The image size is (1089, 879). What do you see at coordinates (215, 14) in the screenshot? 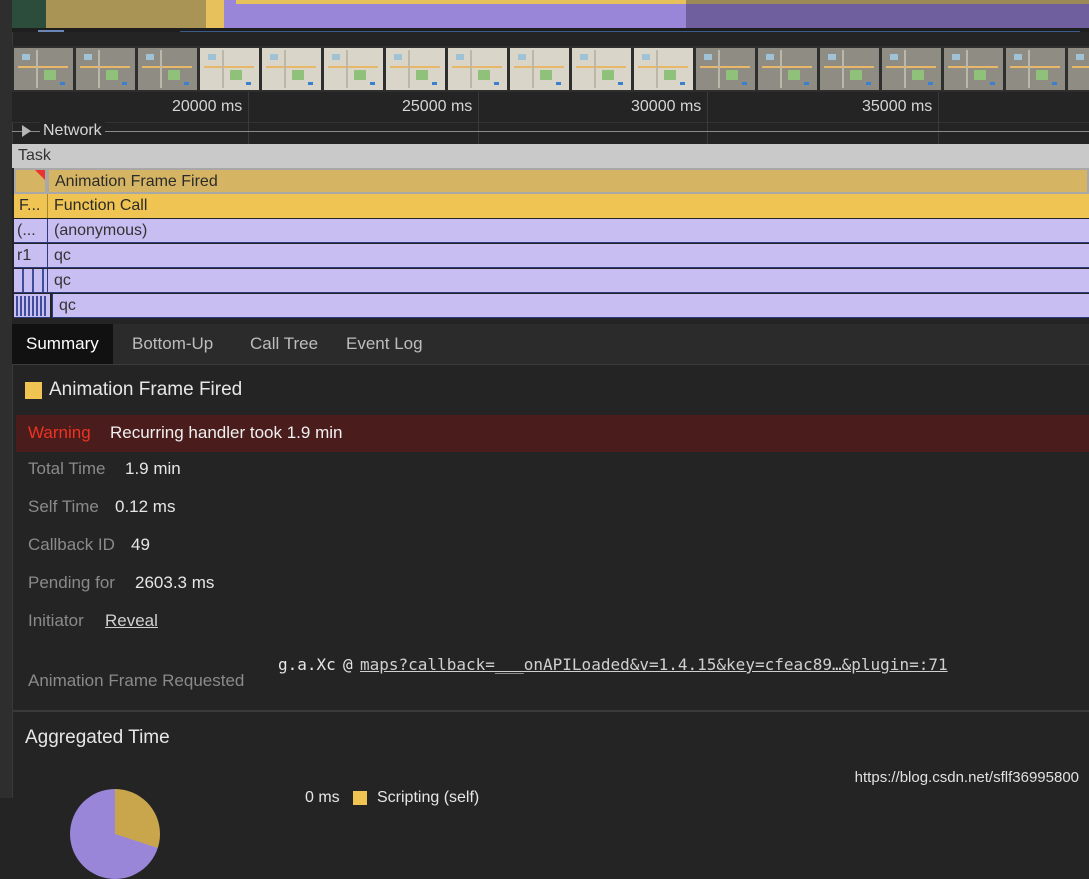
I see `overview-scripting-peak` at bounding box center [215, 14].